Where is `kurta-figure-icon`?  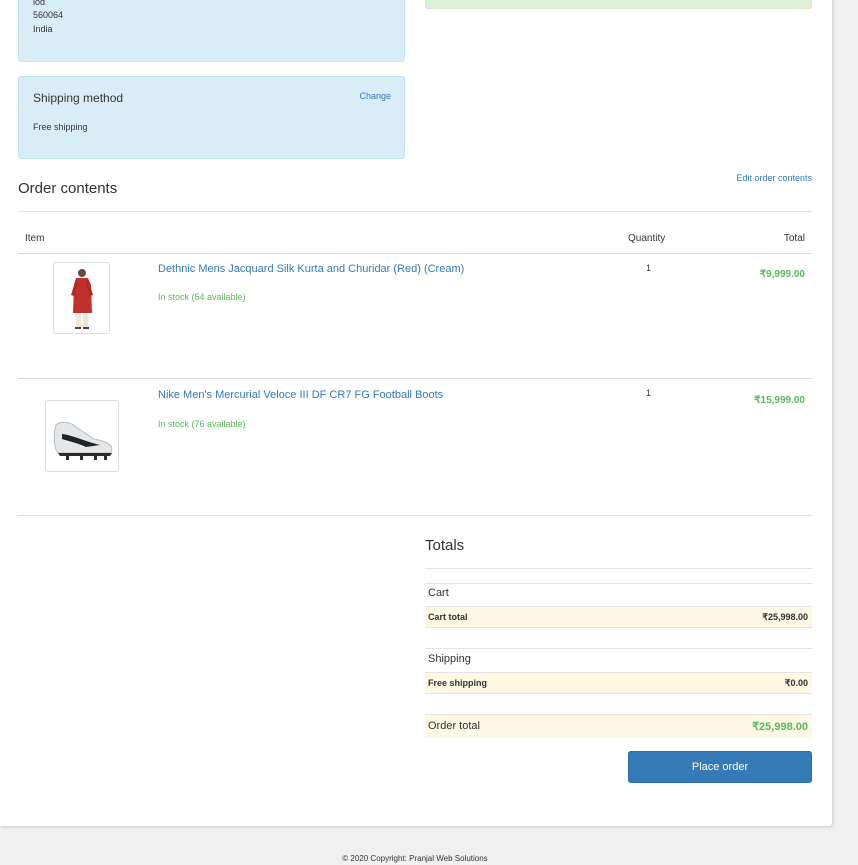 kurta-figure-icon is located at coordinates (82, 299).